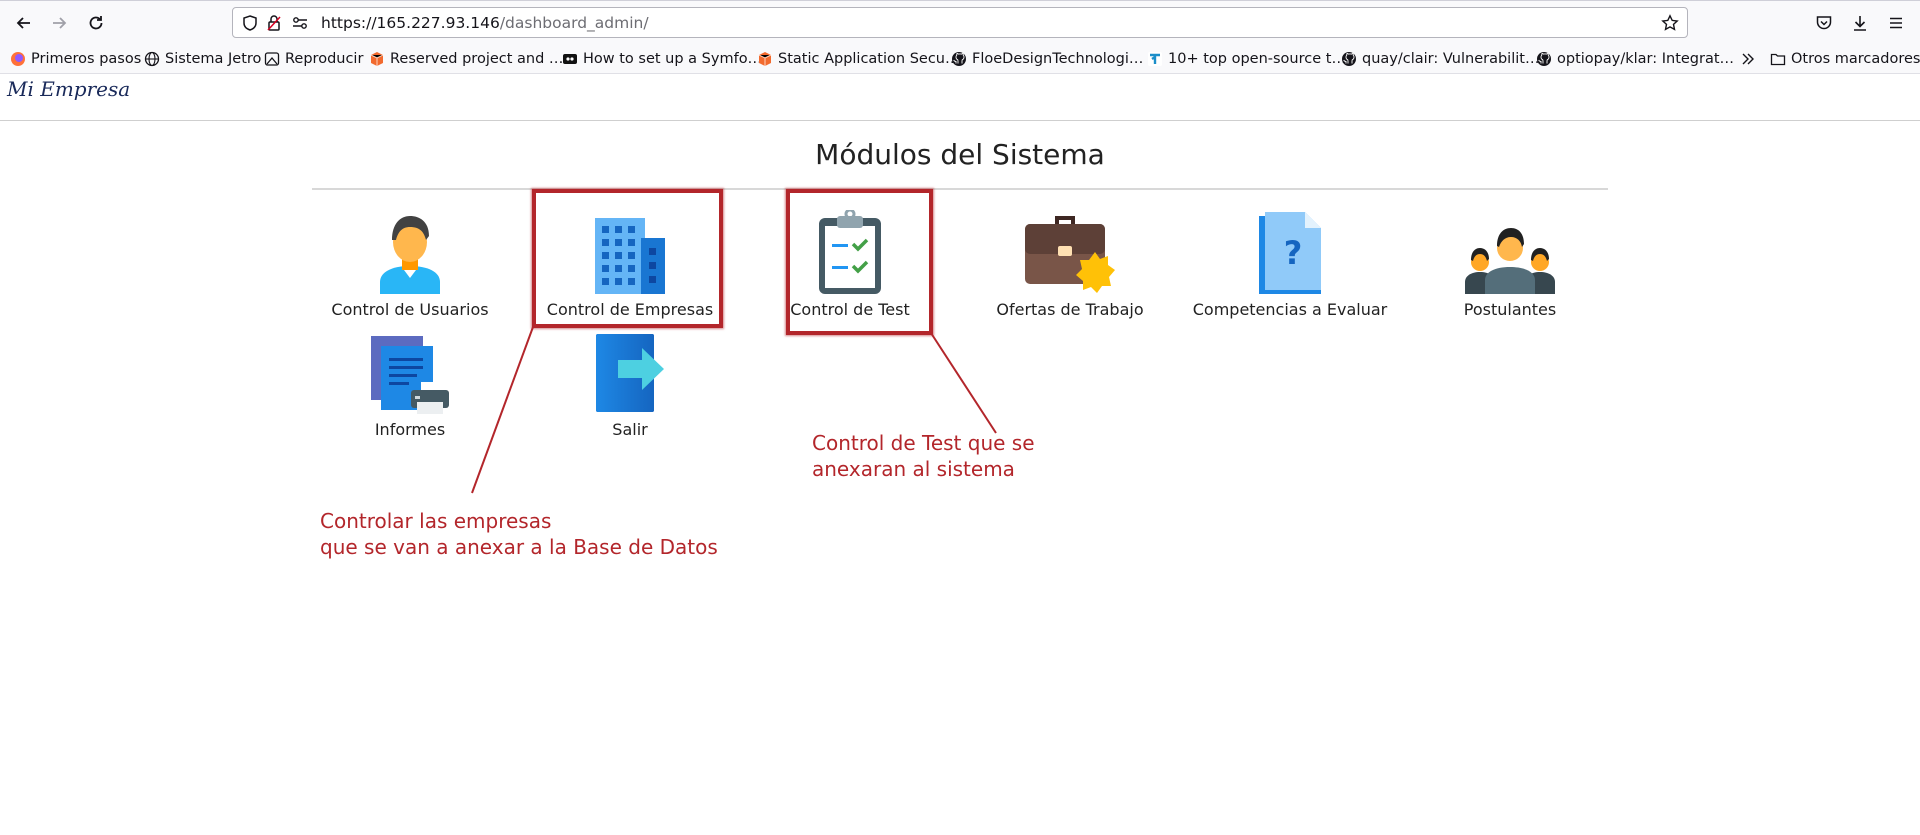 The height and width of the screenshot is (835, 1920). What do you see at coordinates (502, 410) in the screenshot?
I see `pointer-line-empresas` at bounding box center [502, 410].